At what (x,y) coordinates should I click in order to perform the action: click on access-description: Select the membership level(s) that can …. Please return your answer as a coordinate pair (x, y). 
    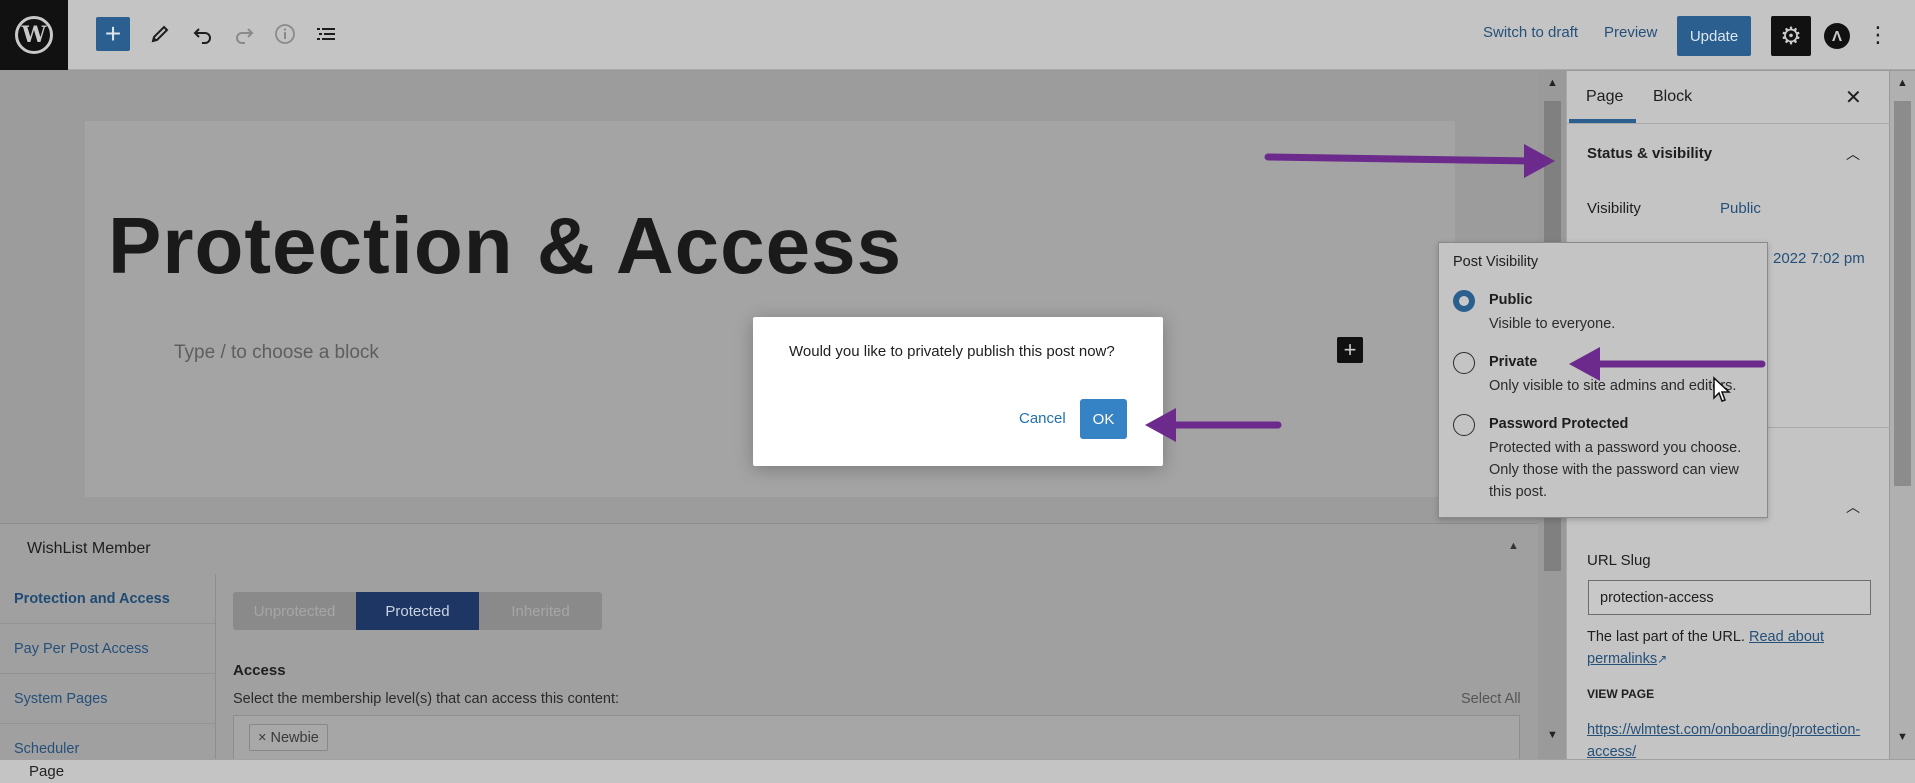
    Looking at the image, I should click on (426, 699).